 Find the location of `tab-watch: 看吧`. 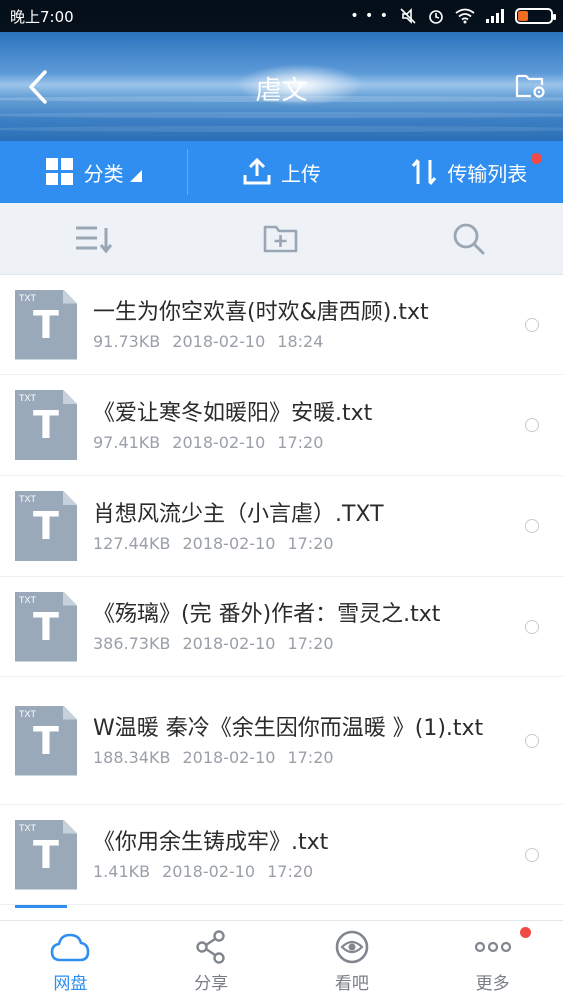

tab-watch: 看吧 is located at coordinates (352, 960).